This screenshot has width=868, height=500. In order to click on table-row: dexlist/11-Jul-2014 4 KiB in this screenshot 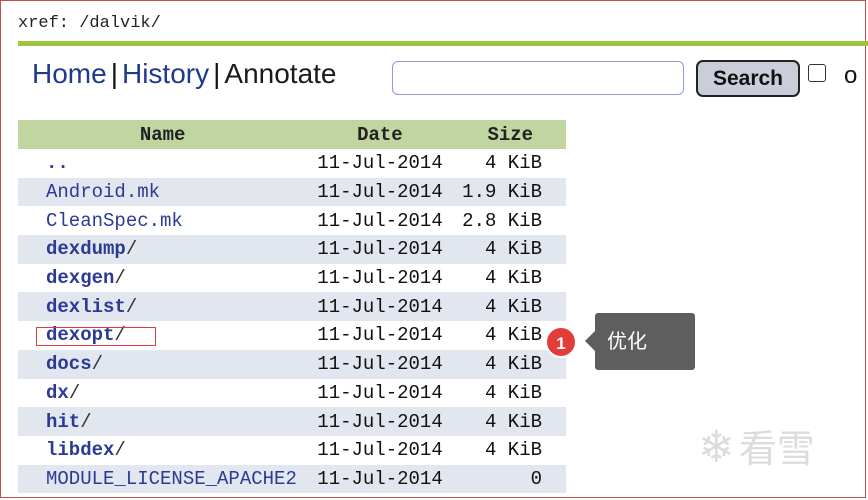, I will do `click(292, 307)`.